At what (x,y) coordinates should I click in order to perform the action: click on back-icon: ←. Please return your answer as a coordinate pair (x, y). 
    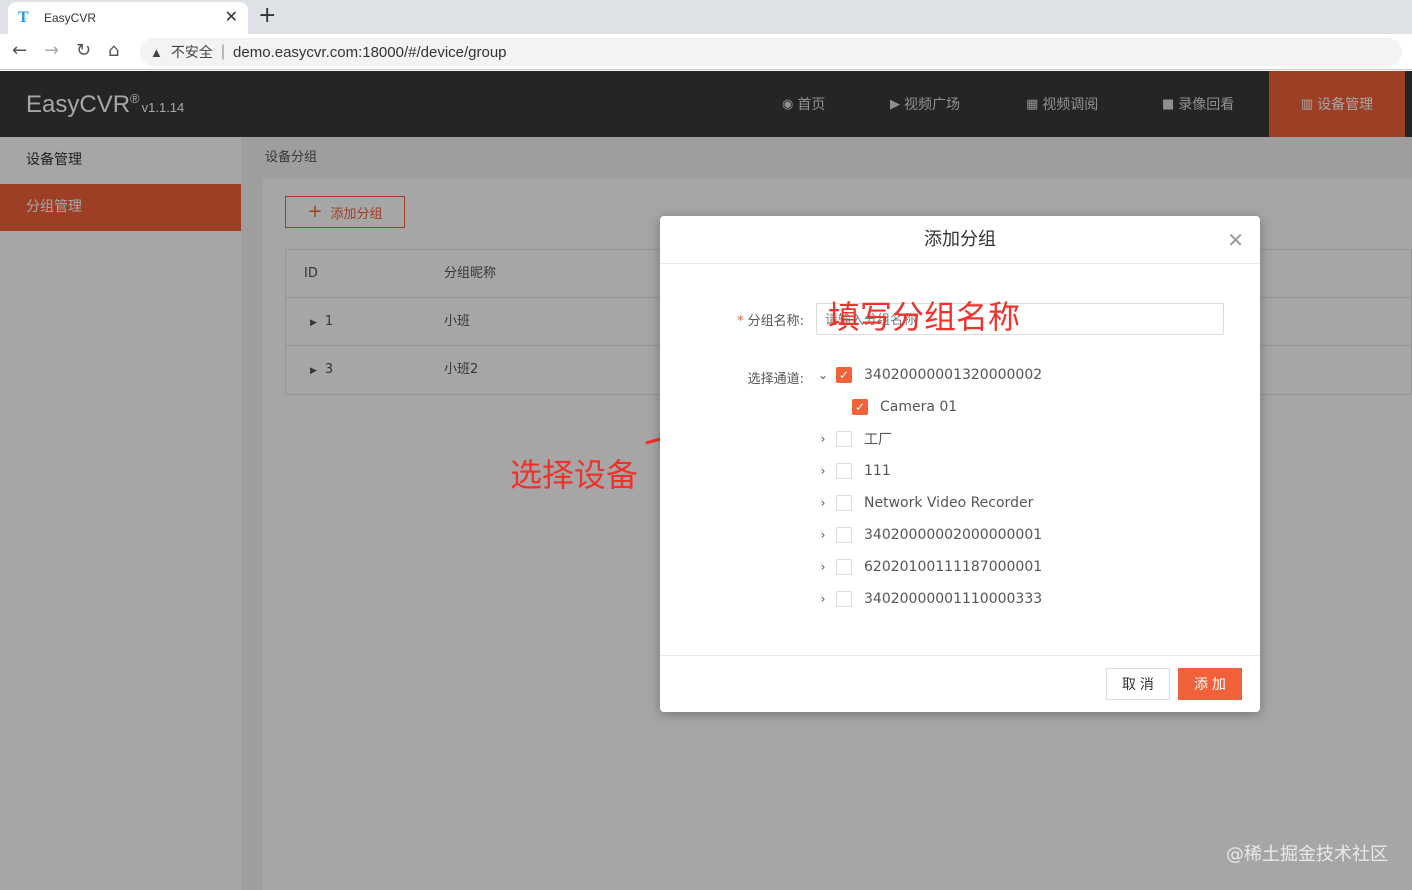
    Looking at the image, I should click on (19, 51).